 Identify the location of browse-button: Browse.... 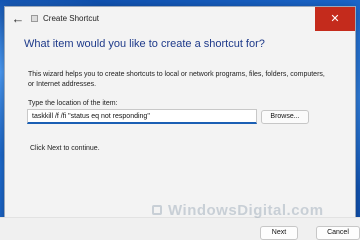
(285, 117).